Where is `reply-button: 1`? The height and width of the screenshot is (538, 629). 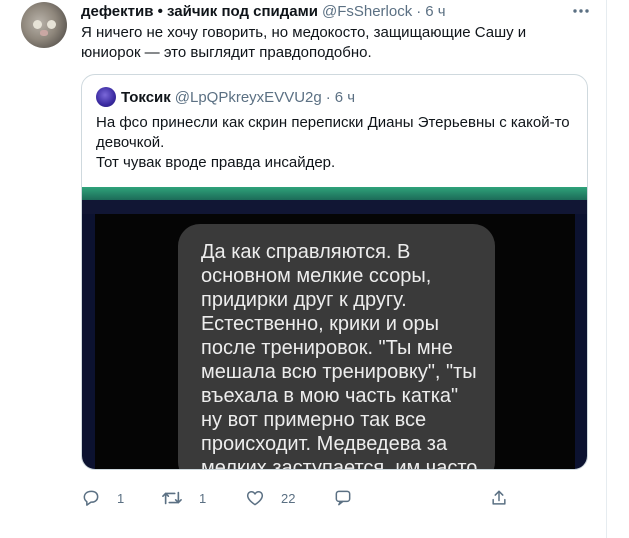
reply-button: 1 is located at coordinates (102, 498).